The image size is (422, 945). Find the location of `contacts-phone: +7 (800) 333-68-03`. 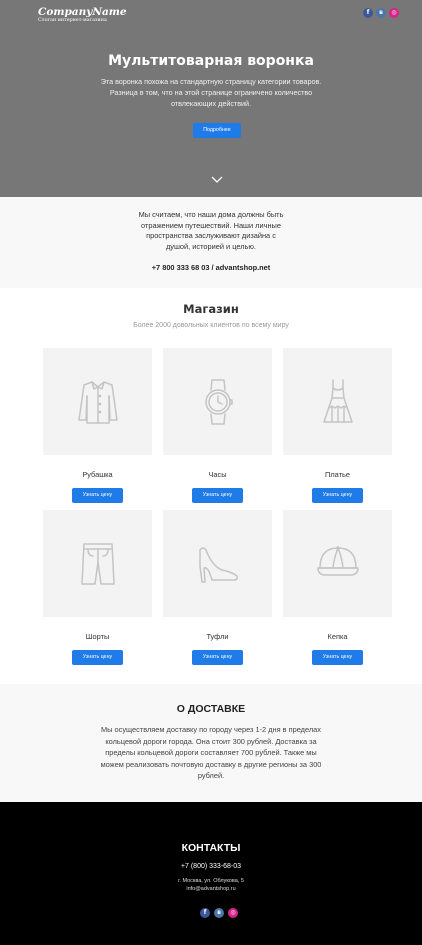

contacts-phone: +7 (800) 333-68-03 is located at coordinates (211, 866).